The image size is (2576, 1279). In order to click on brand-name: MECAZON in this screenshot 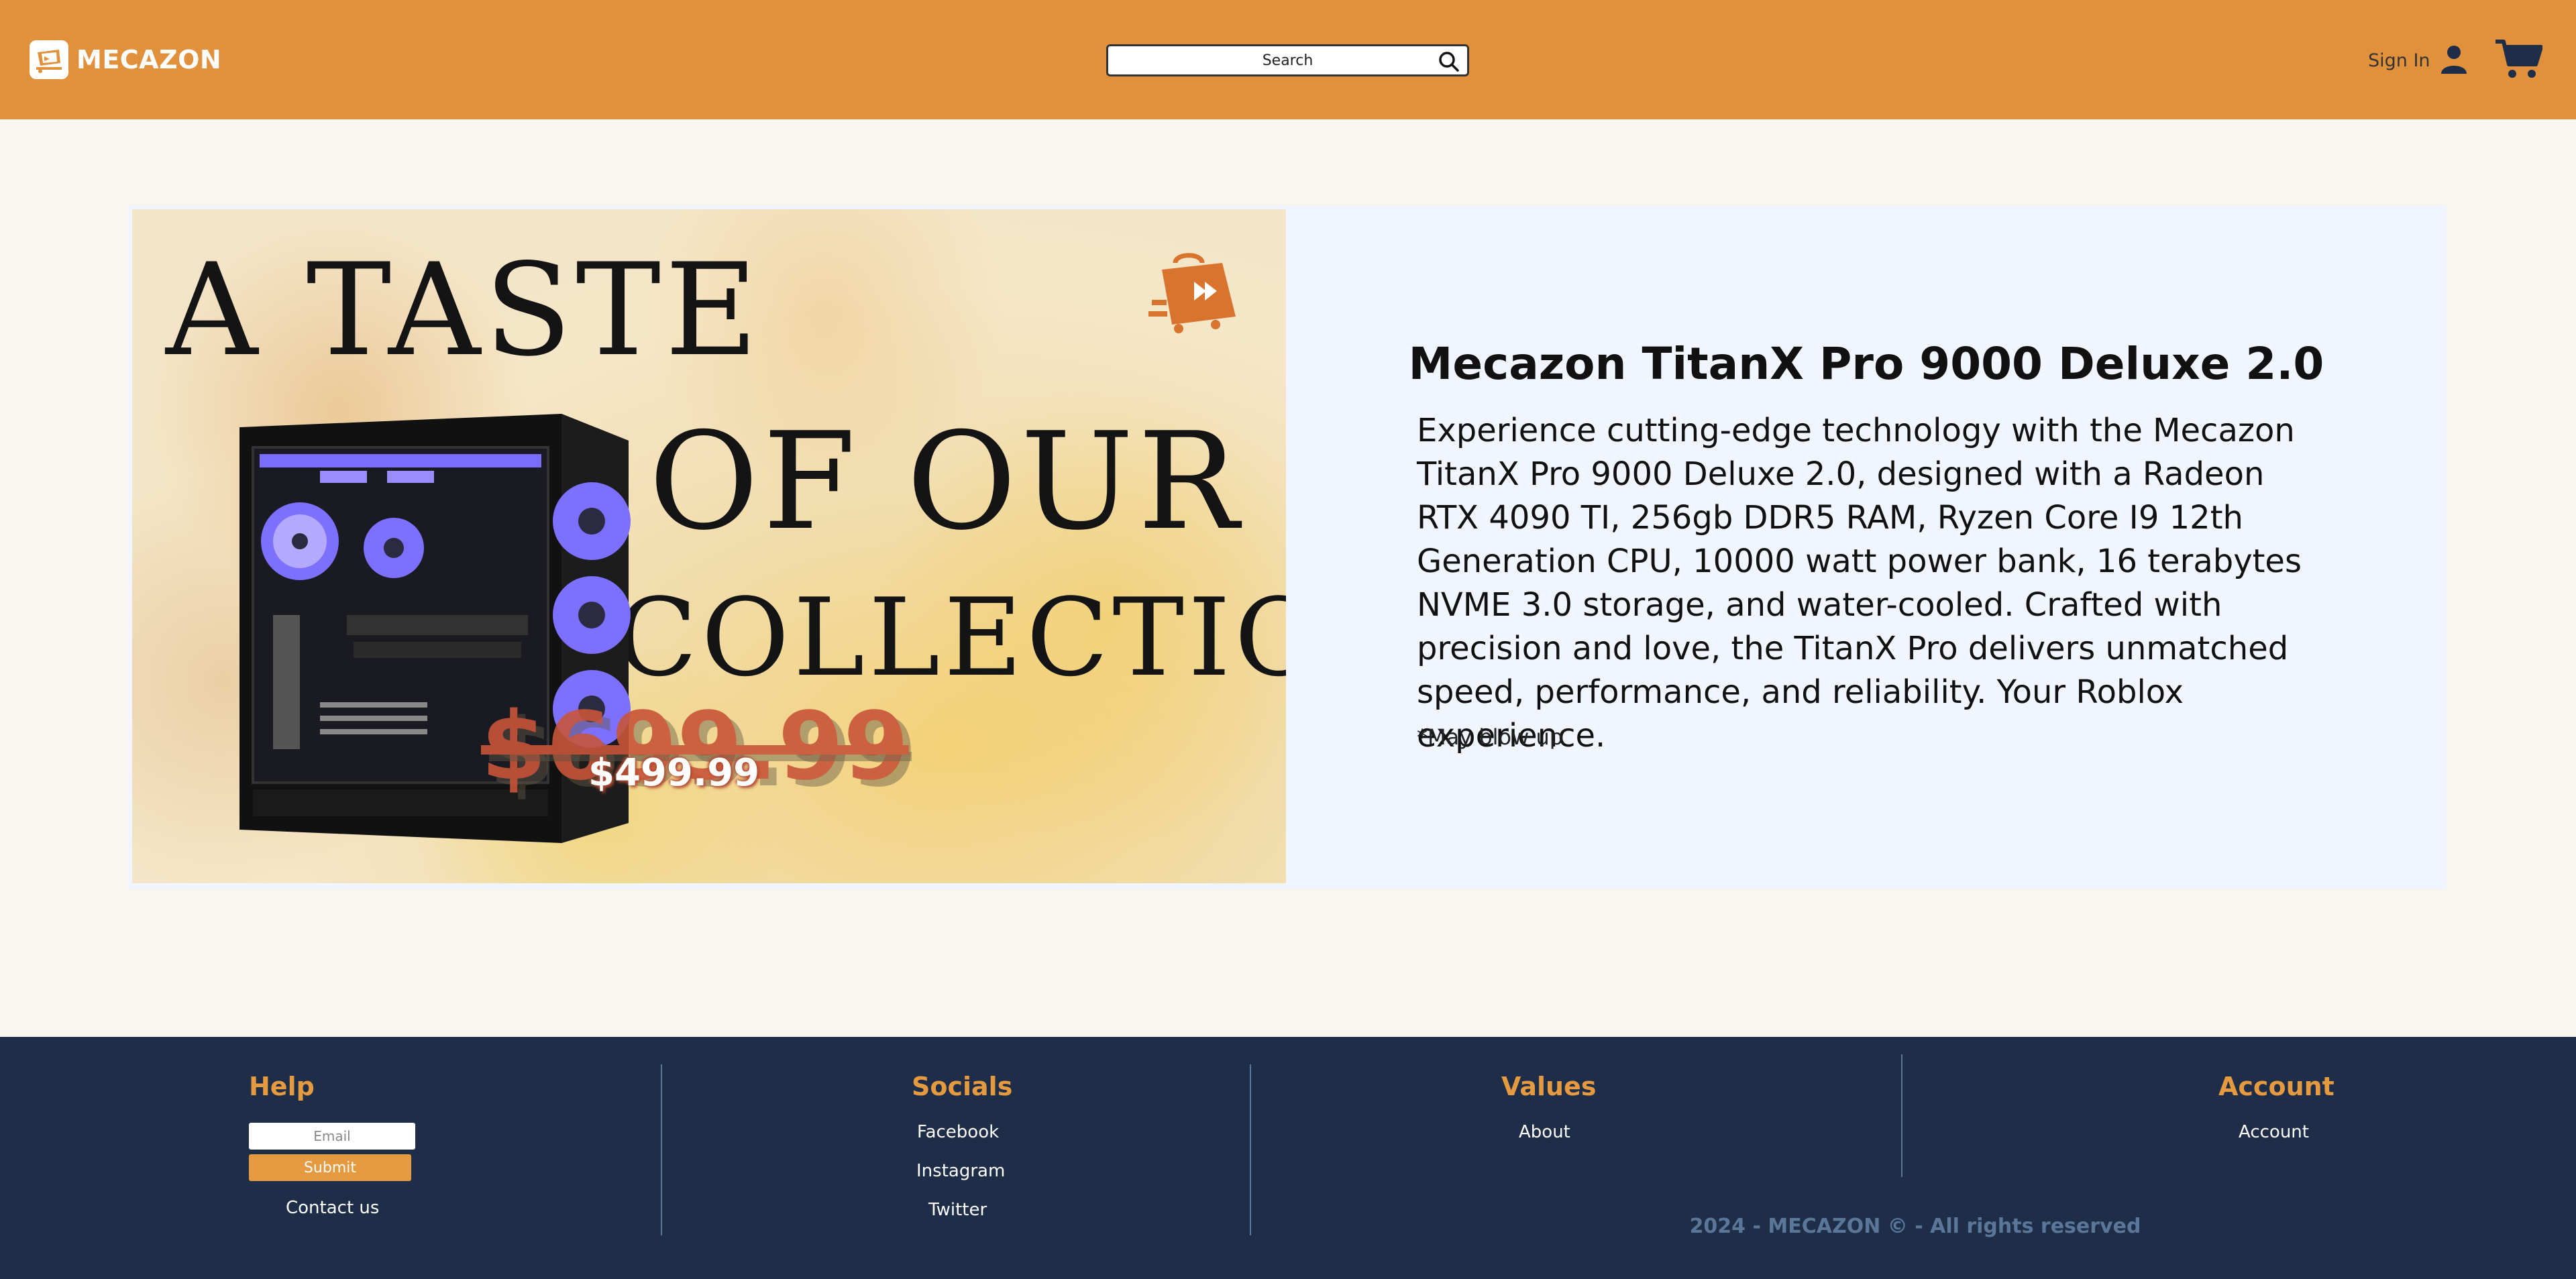, I will do `click(149, 60)`.